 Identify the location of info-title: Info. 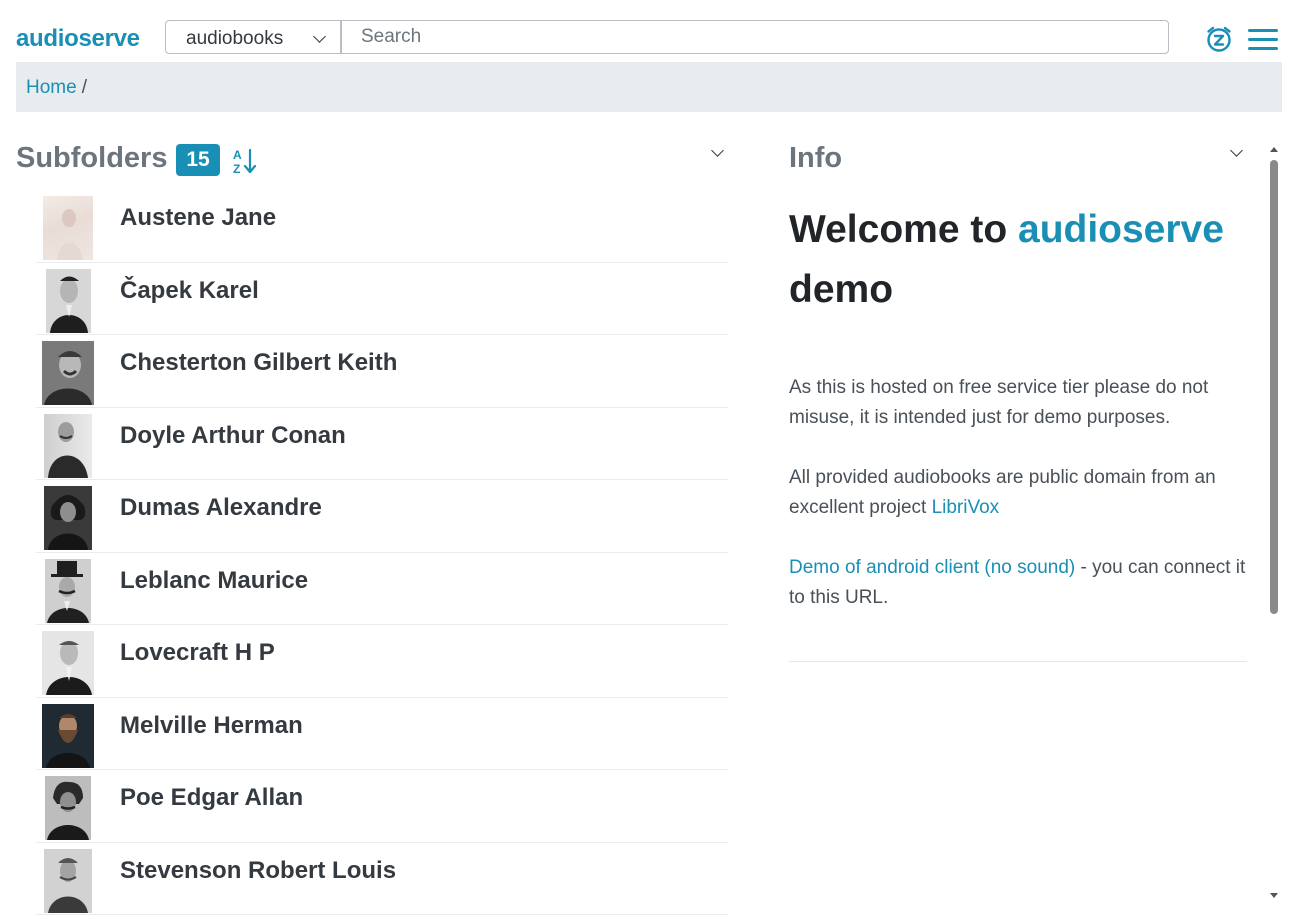
(816, 158).